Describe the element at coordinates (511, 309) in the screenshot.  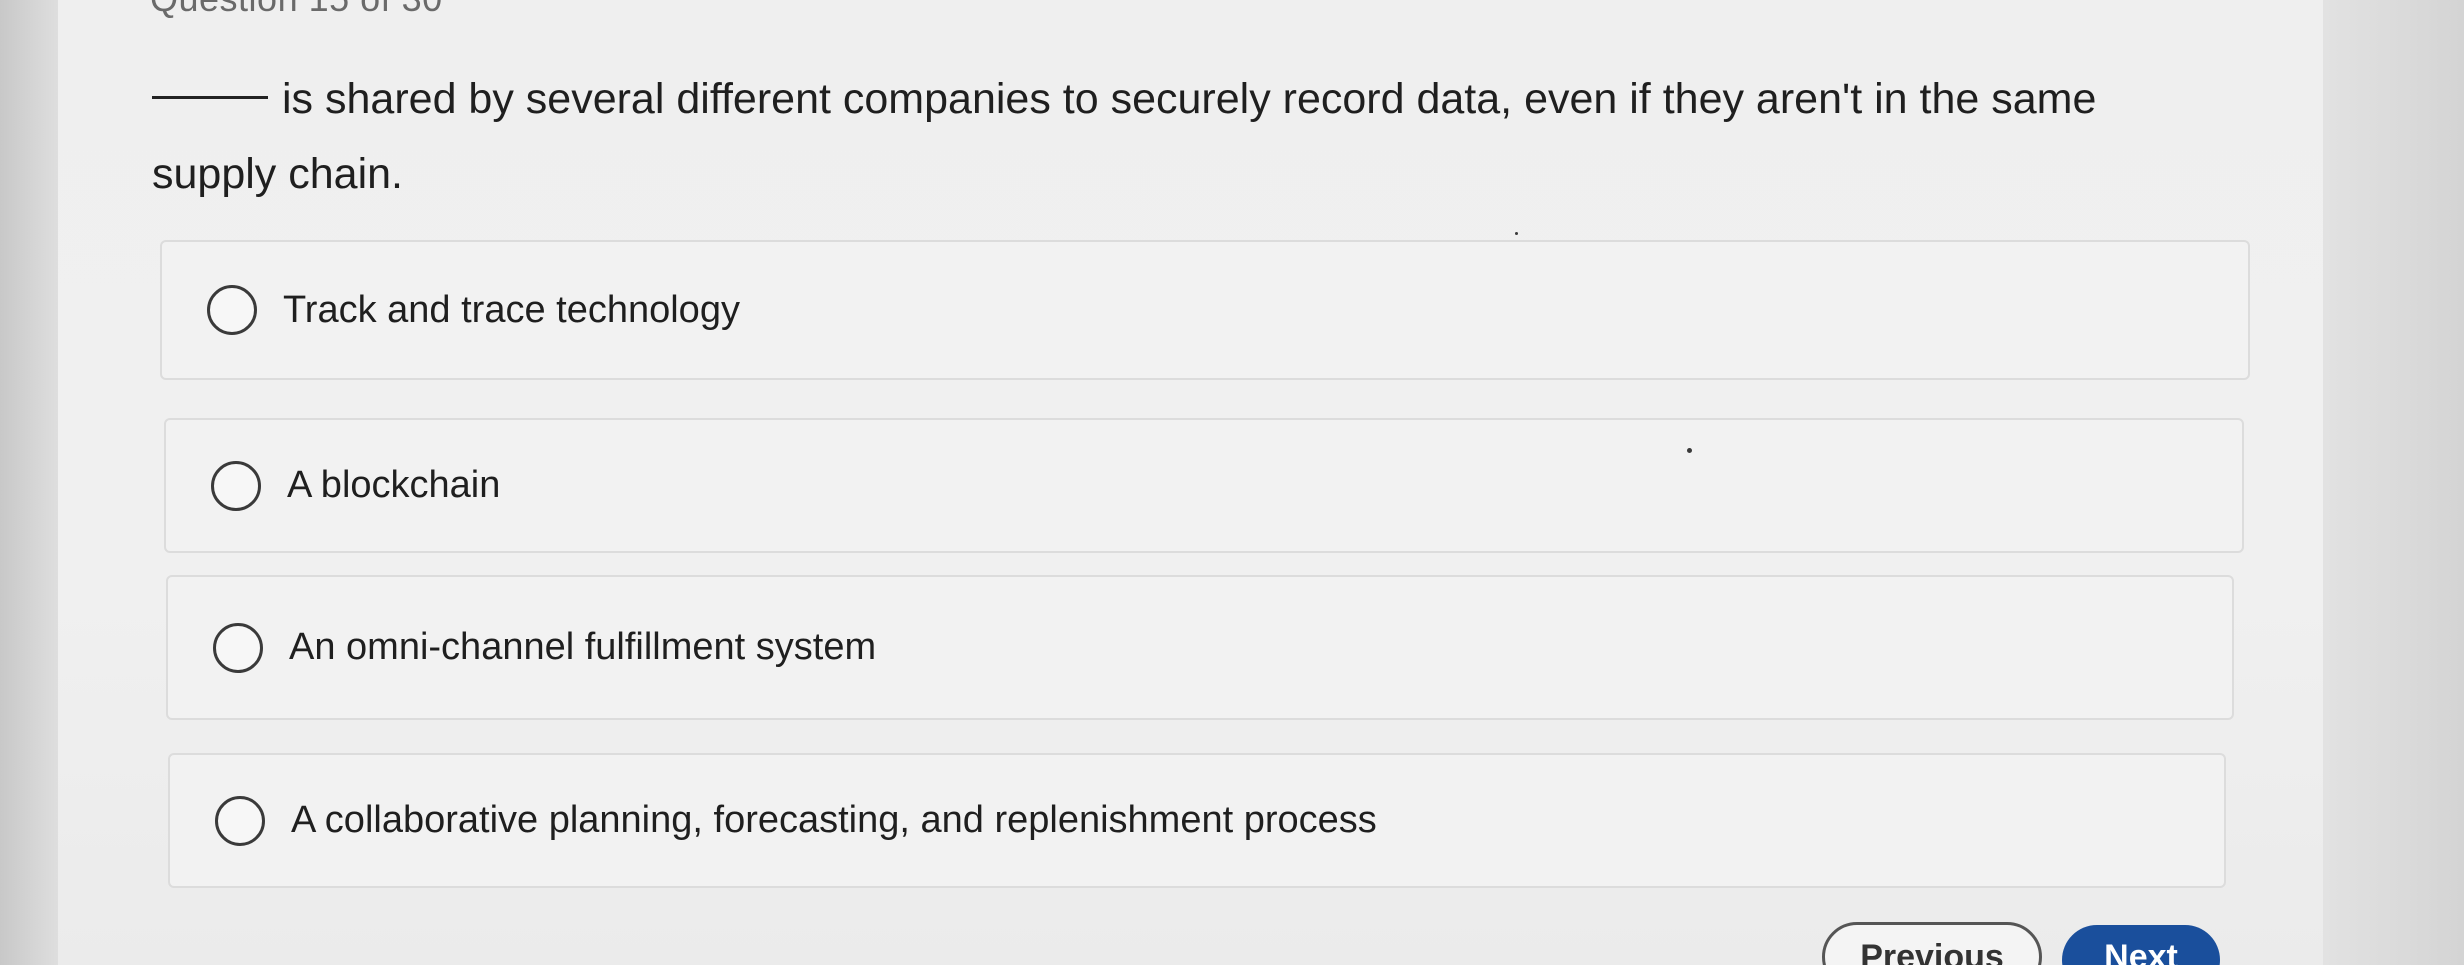
I see `answer-option-label: Track and trace technology` at that location.